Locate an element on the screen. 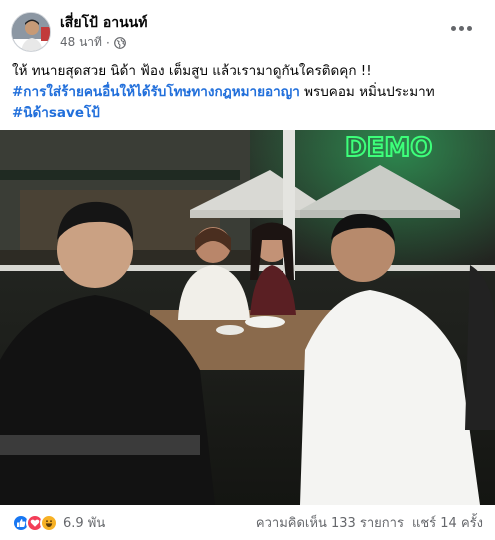 This screenshot has height=540, width=495. post-meta: 48 นาที · is located at coordinates (93, 42).